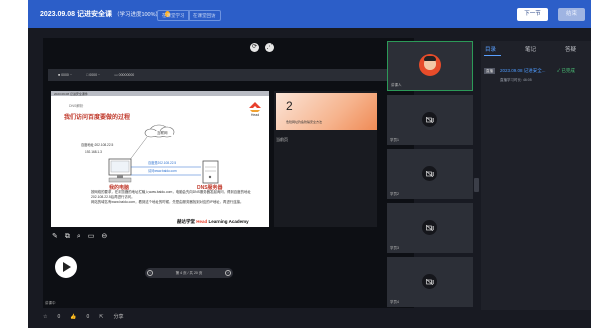 Image resolution: width=611 pixels, height=328 pixels. I want to click on thumb-label: 当前页, so click(282, 139).